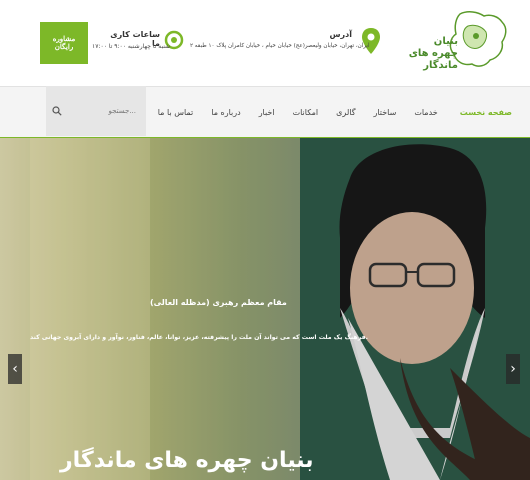 The image size is (530, 480). Describe the element at coordinates (15, 369) in the screenshot. I see `slider-prev-button: ‹` at that location.